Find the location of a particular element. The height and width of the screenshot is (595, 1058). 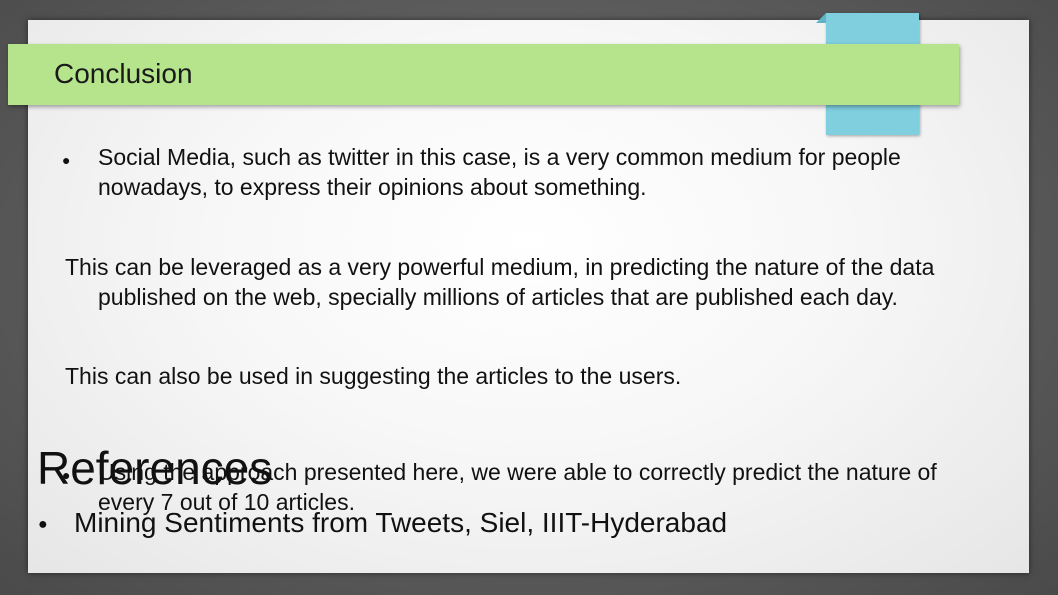

title-bar: Conclusion is located at coordinates (483, 74).